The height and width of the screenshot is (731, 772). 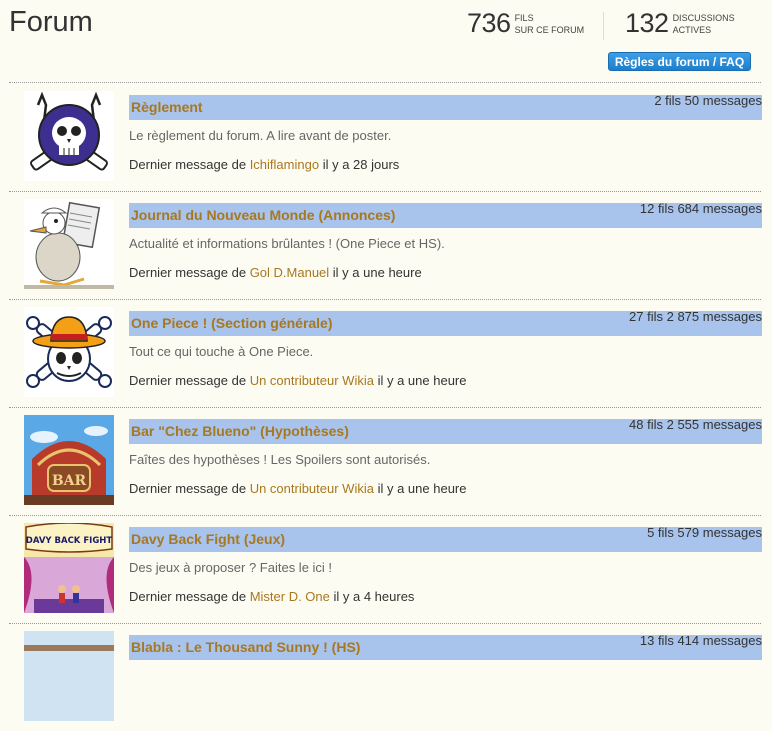 I want to click on davy-sign-text: DAVY BACK FIGHT, so click(x=69, y=541).